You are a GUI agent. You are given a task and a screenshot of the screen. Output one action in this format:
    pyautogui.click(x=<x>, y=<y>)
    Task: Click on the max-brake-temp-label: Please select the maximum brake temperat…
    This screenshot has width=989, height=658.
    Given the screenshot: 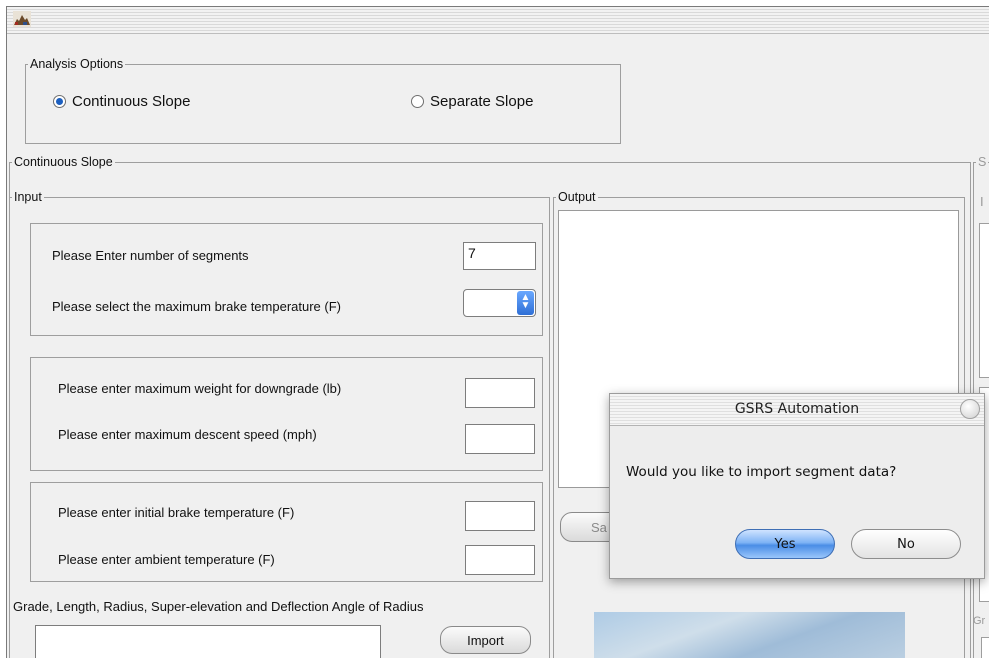 What is the action you would take?
    pyautogui.click(x=196, y=306)
    